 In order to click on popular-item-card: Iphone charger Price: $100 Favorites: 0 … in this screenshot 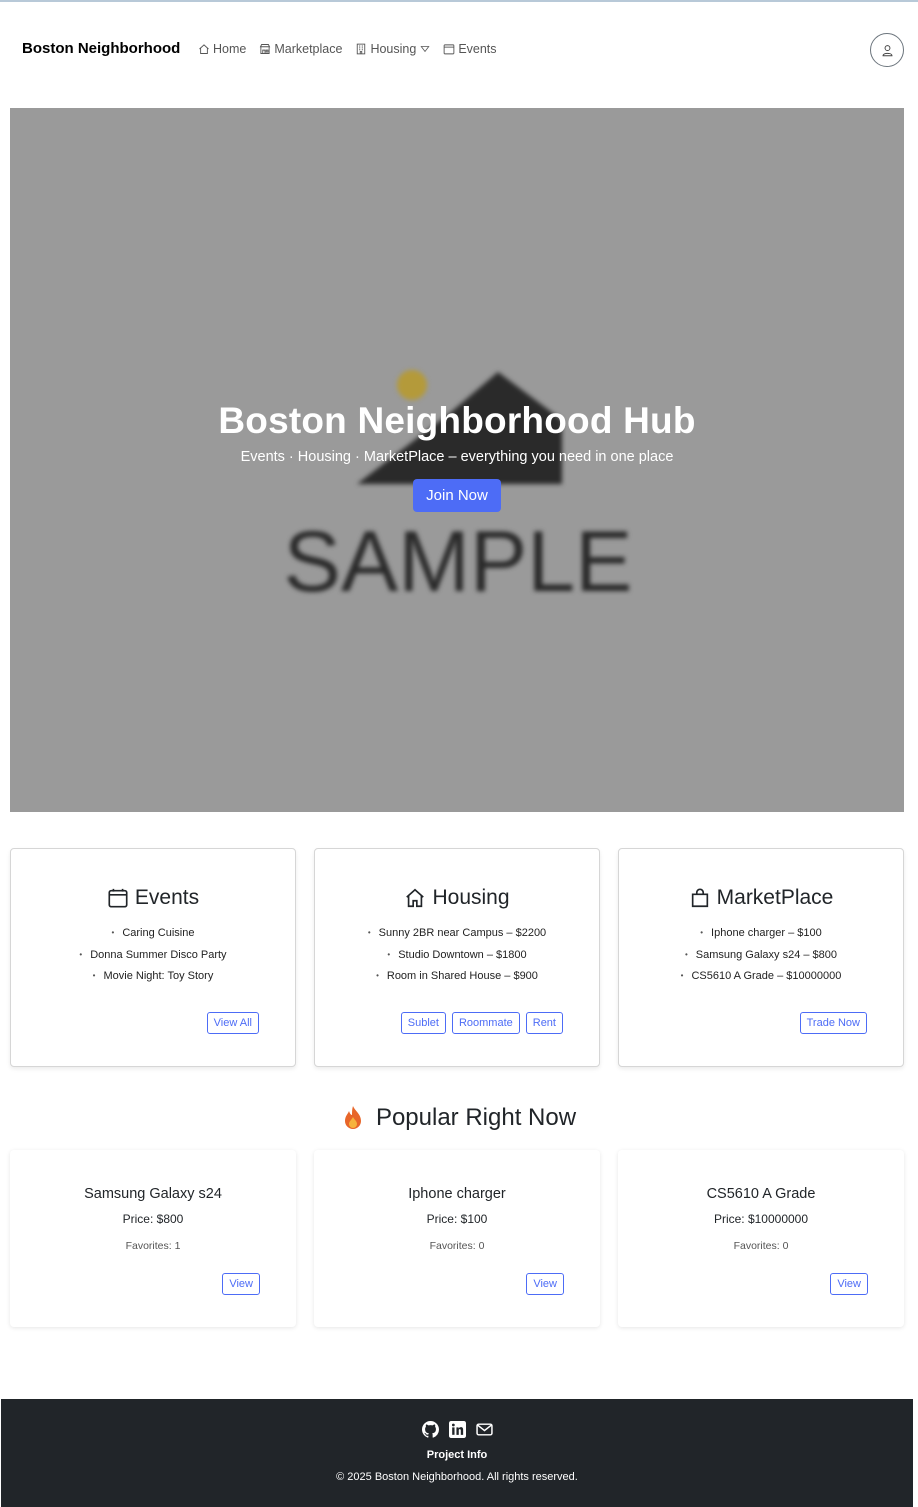, I will do `click(457, 1238)`.